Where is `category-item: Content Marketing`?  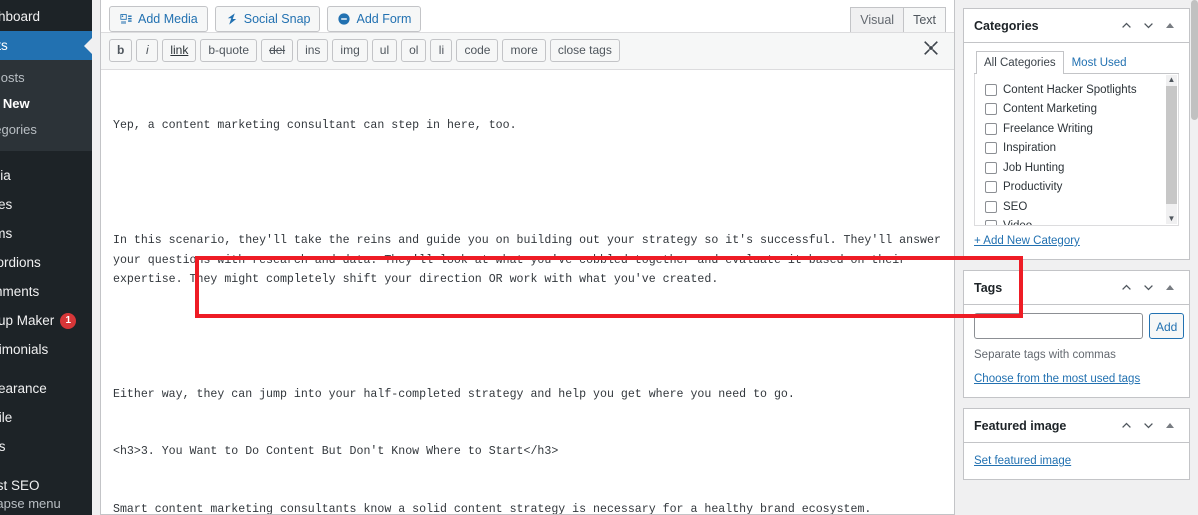 category-item: Content Marketing is located at coordinates (1076, 110).